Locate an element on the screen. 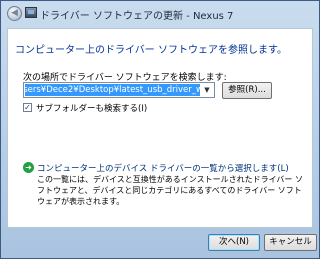 The height and width of the screenshot is (259, 320). choose-from-list-link: コンピューター上のデバイス ドライバーの一覧から選択します(L) is located at coordinates (163, 168).